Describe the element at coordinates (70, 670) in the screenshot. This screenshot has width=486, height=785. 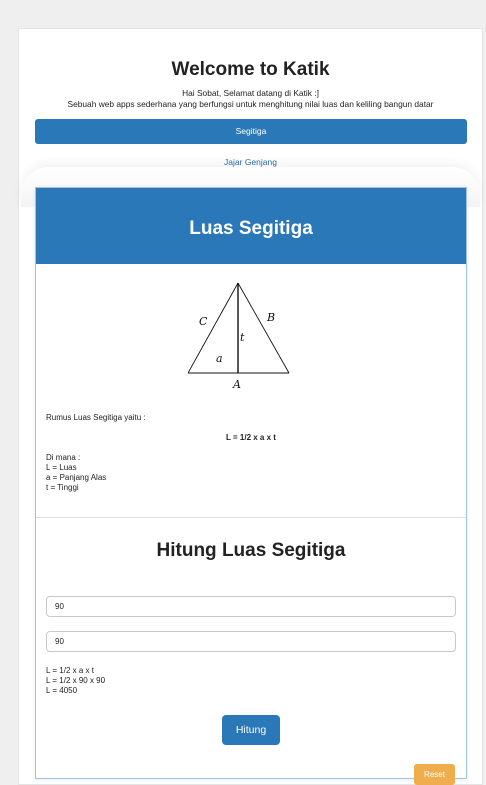
I see `result-line-1: L = 1/2 x a x t` at that location.